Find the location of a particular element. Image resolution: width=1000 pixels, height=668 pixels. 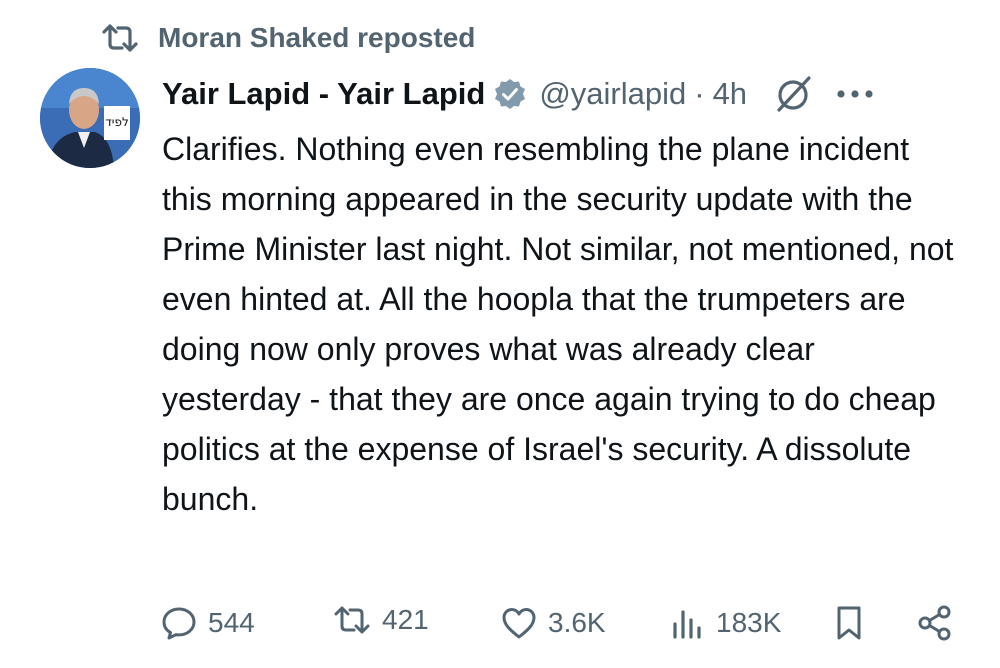

tweet-header: Yair Lapid - Yair Lapid @yairlapid · 4h is located at coordinates (562, 94).